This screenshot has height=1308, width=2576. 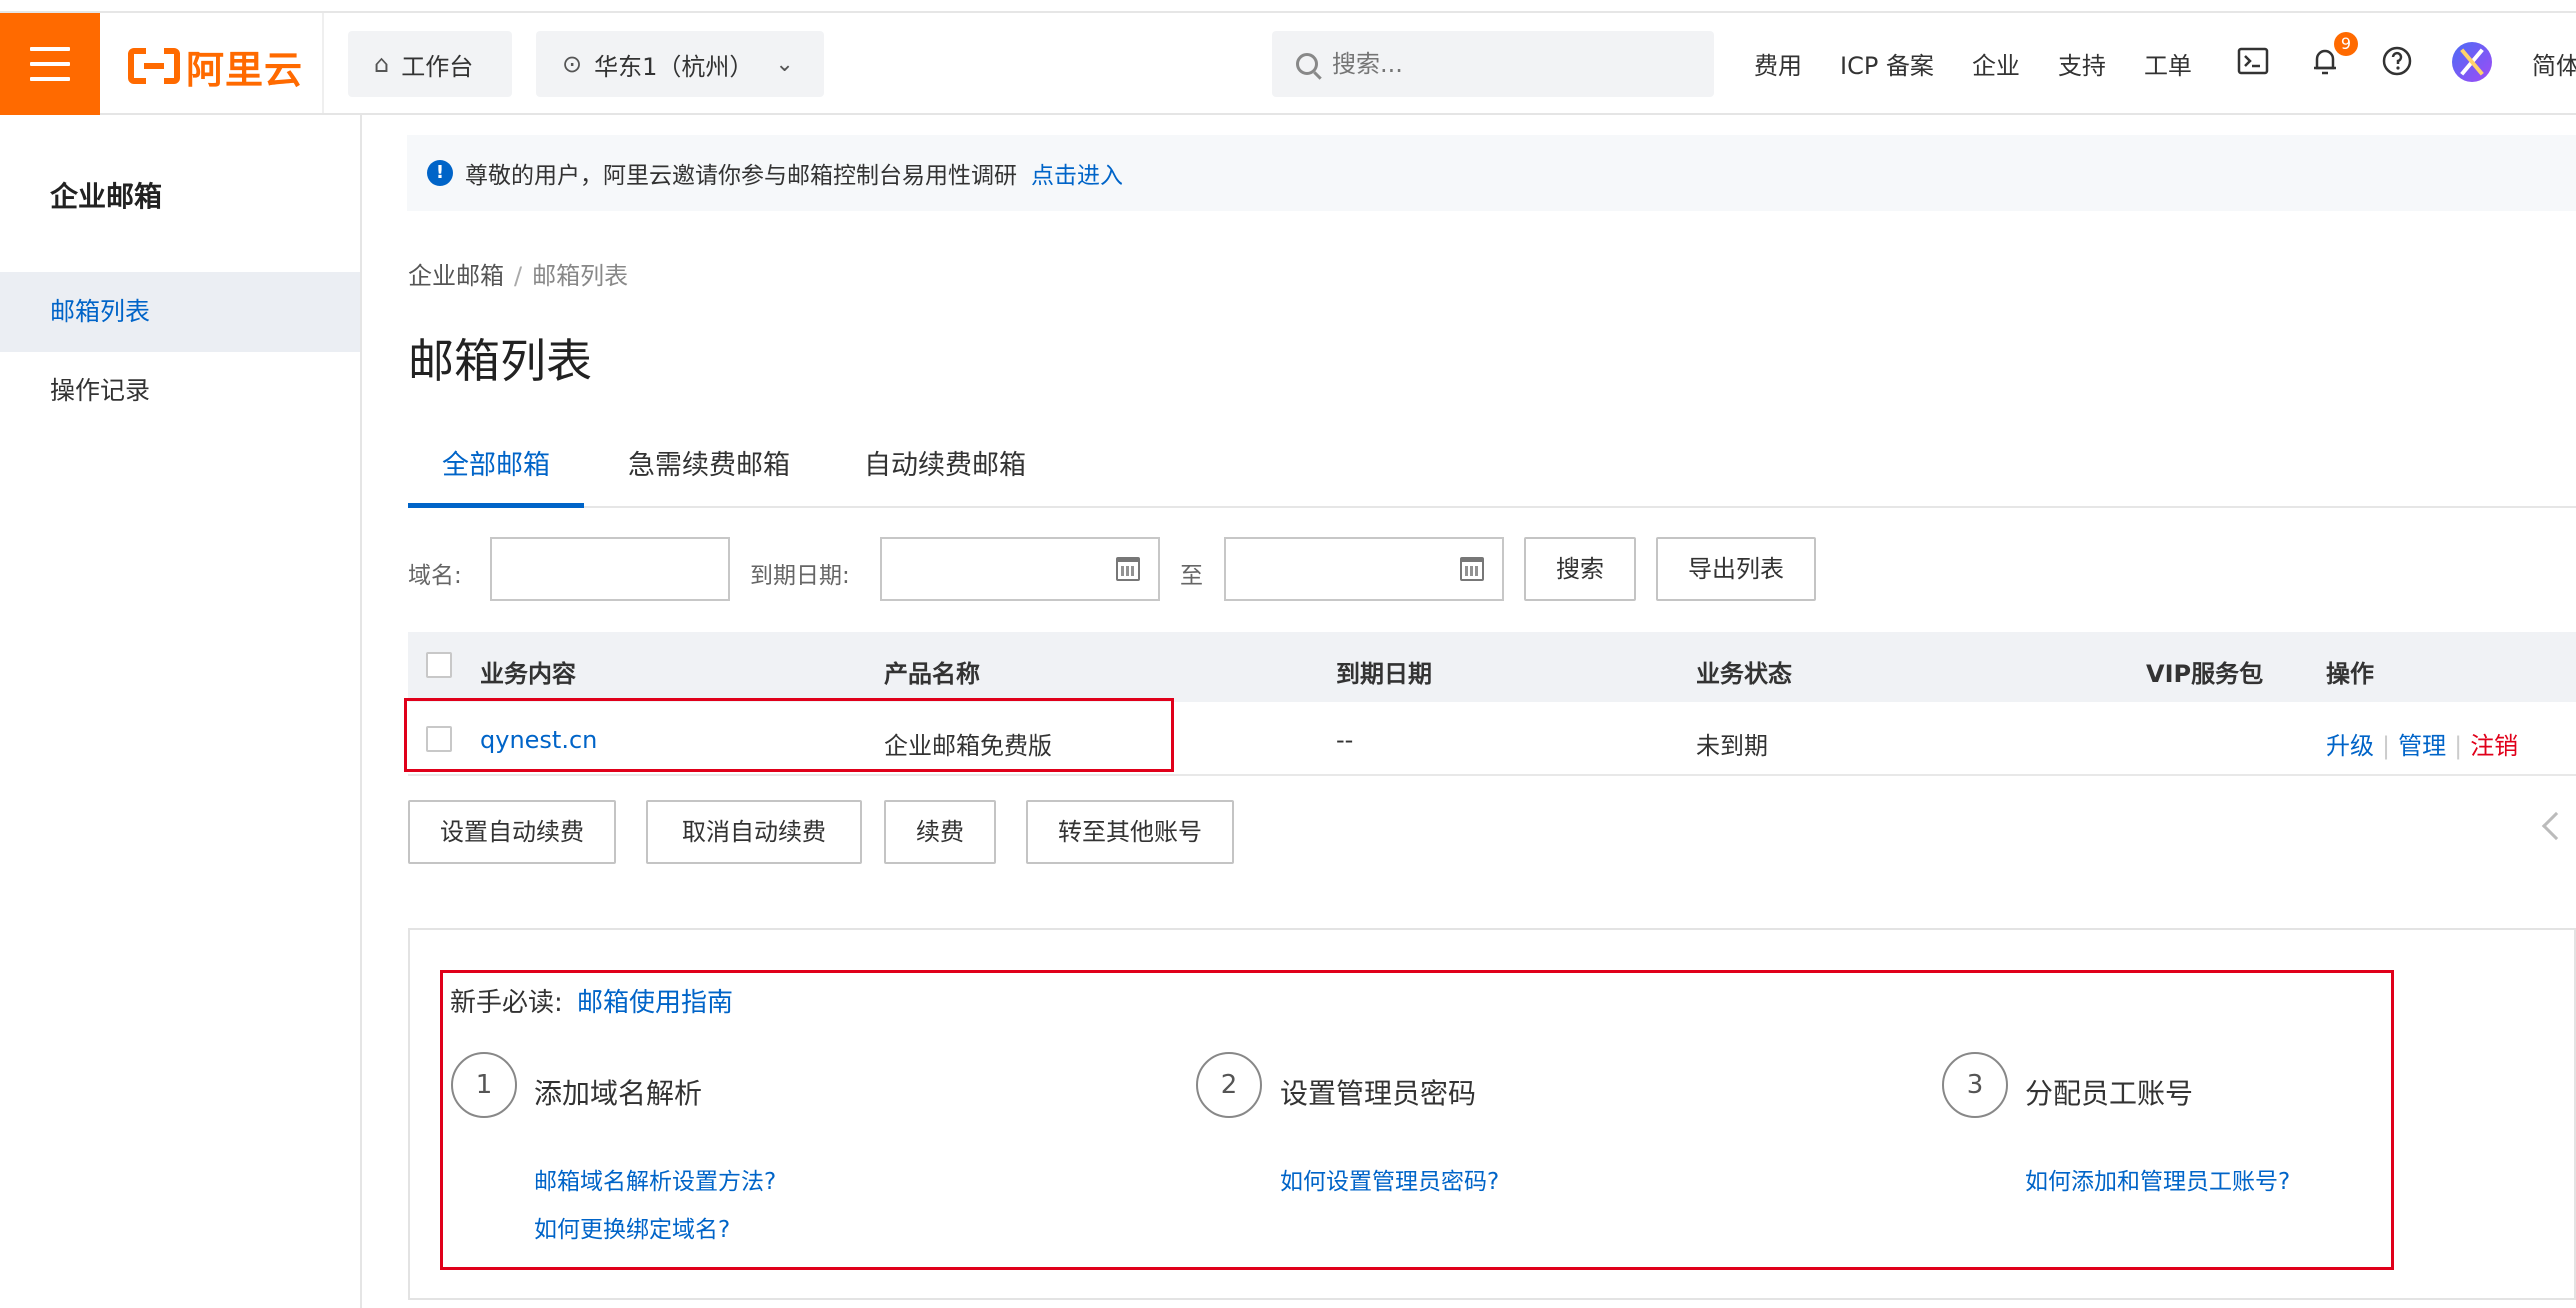 I want to click on expiry-date: --, so click(x=1345, y=740).